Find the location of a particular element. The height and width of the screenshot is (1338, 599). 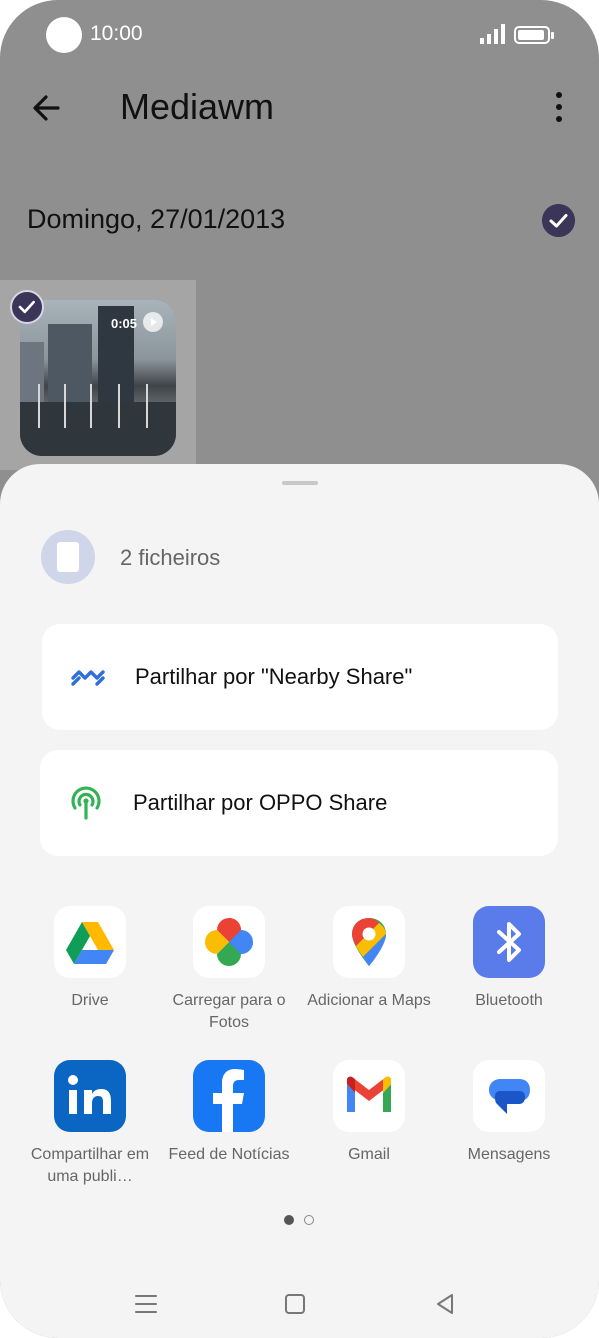

nearby-share-label: Partilhar por "Nearby Share" is located at coordinates (274, 676).